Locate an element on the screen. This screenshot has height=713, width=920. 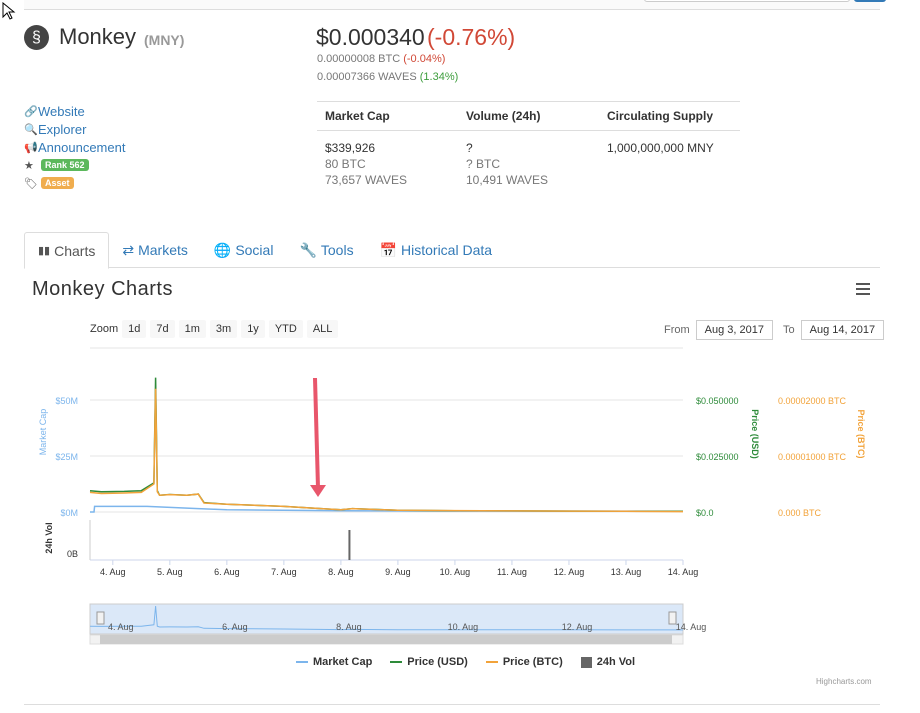
x-tick-label: 14. Aug is located at coordinates (683, 572).